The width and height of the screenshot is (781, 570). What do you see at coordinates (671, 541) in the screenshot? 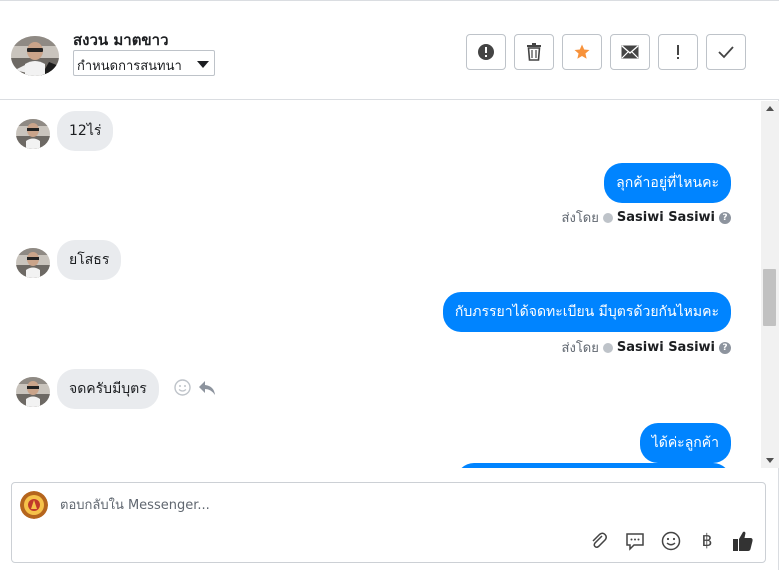
I see `emoji-icon` at bounding box center [671, 541].